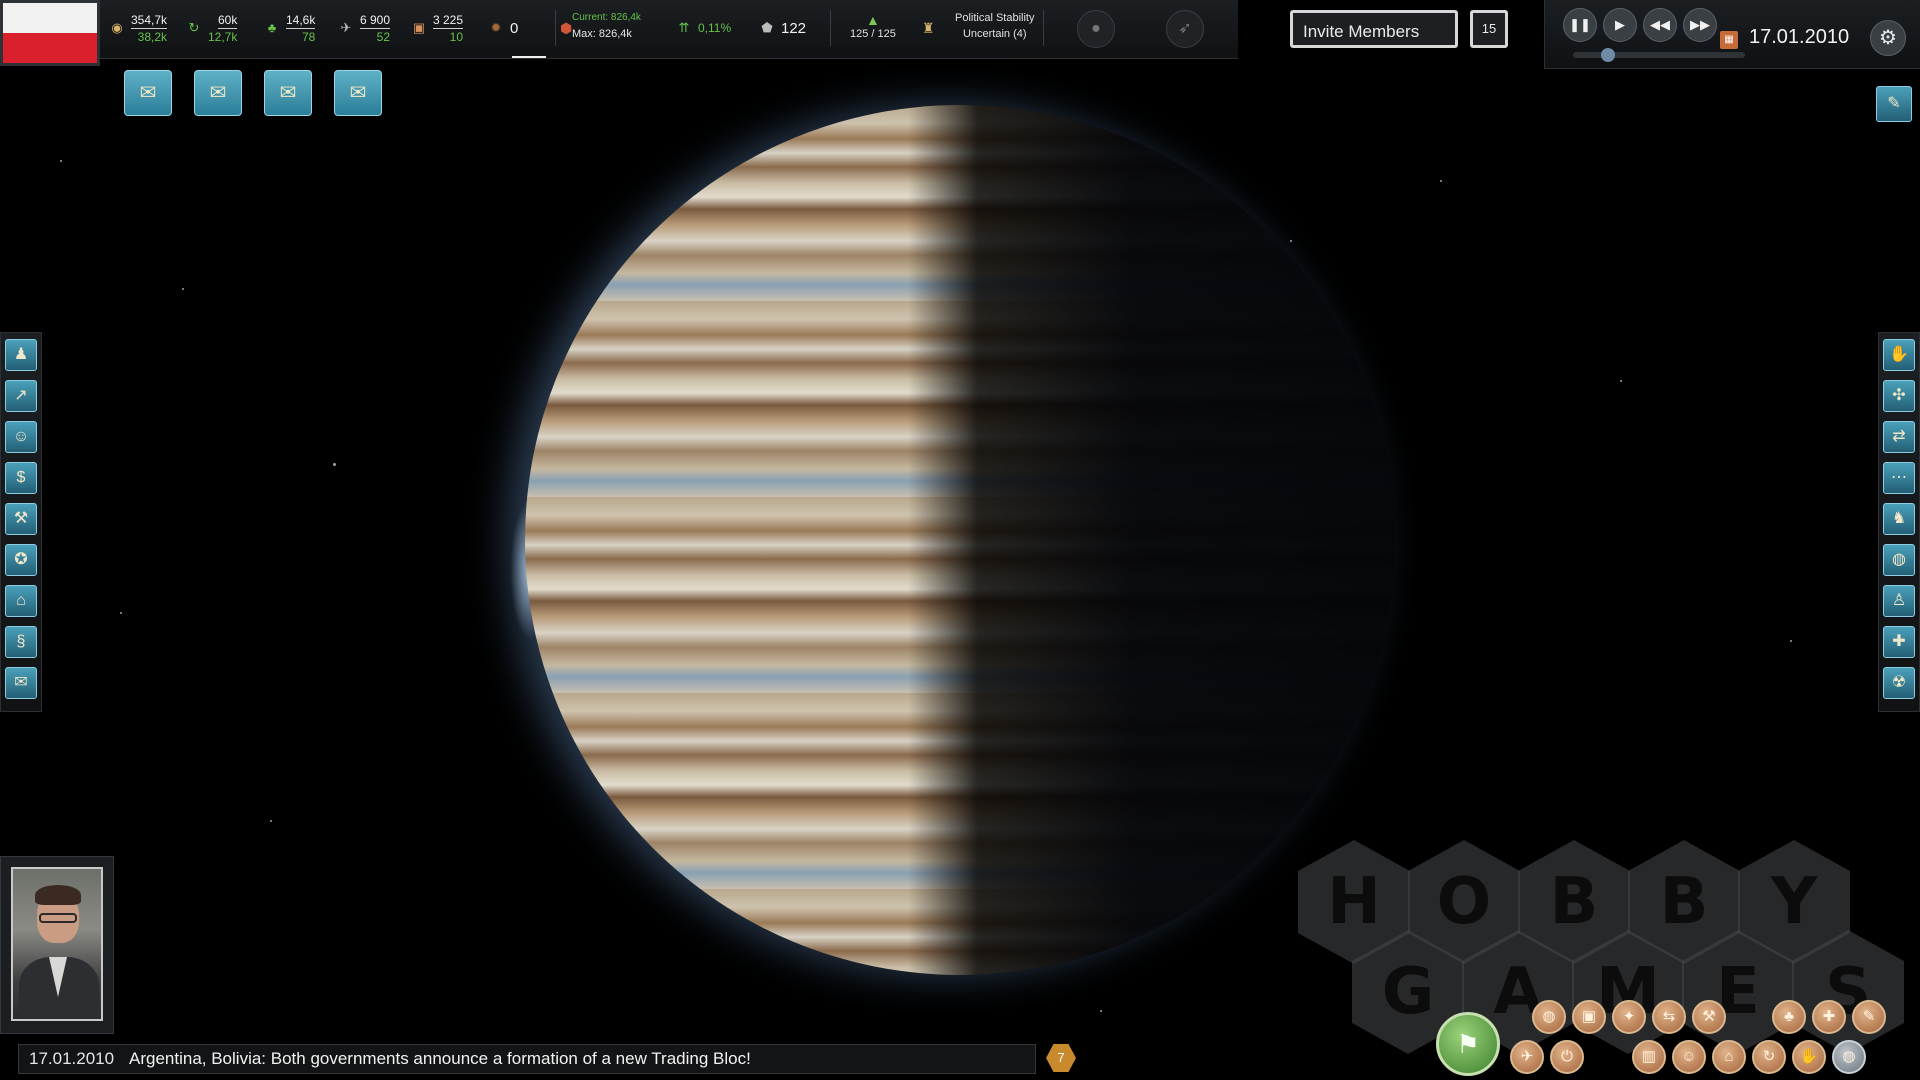 This screenshot has height=1080, width=1920. What do you see at coordinates (1869, 1017) in the screenshot?
I see `book-action-icon: ✎` at bounding box center [1869, 1017].